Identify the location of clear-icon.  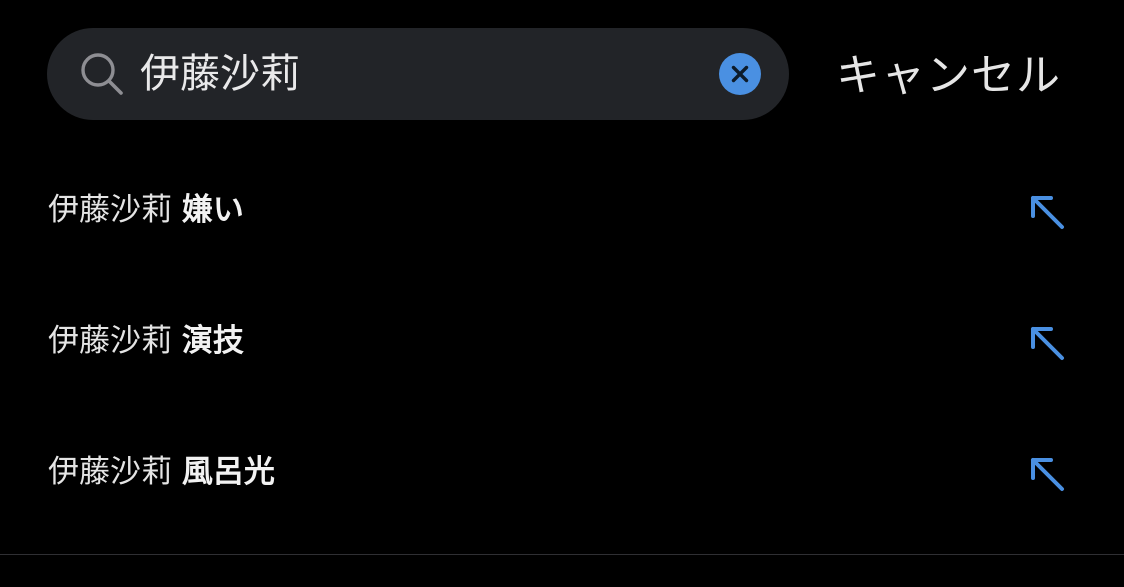
(740, 74).